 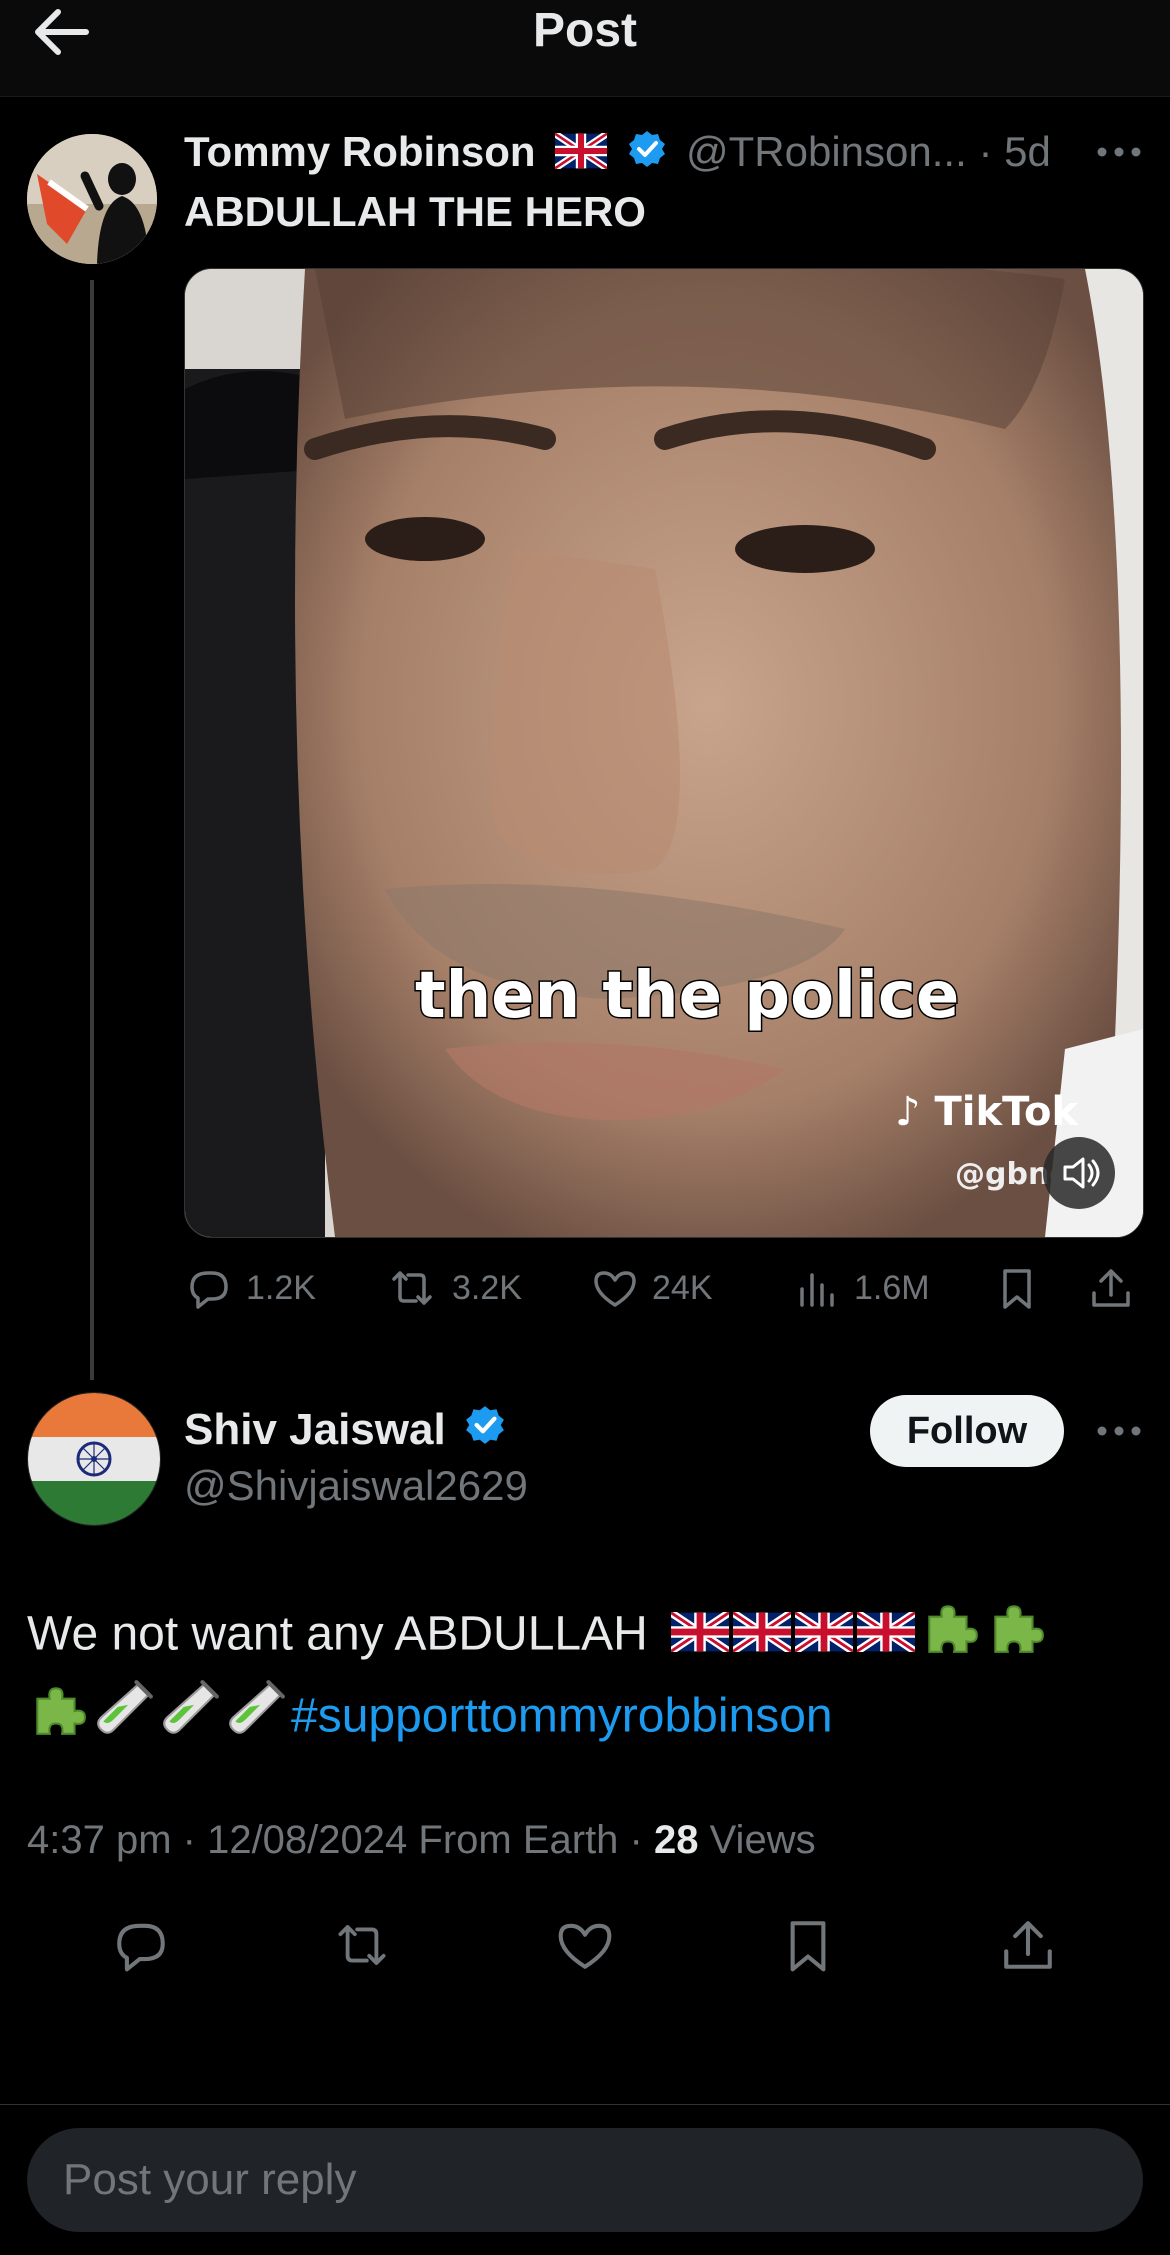 I want to click on page-title: Post, so click(x=584, y=30).